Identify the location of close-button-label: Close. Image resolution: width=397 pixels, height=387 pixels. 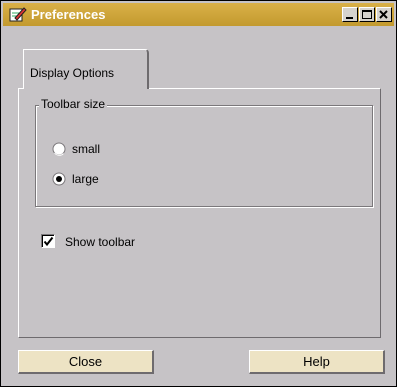
(85, 361).